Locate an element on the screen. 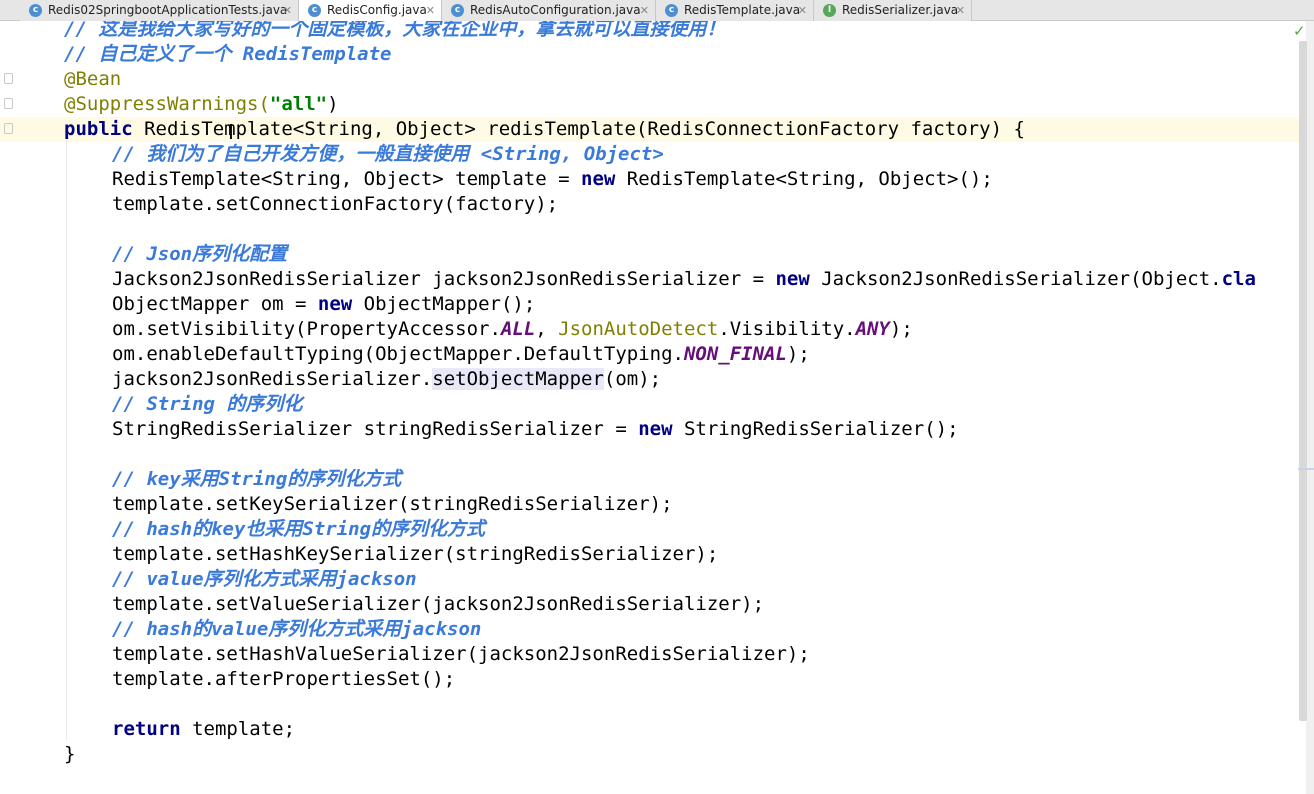  code-text: jackson2JsonRedisSerializer. is located at coordinates (272, 379).